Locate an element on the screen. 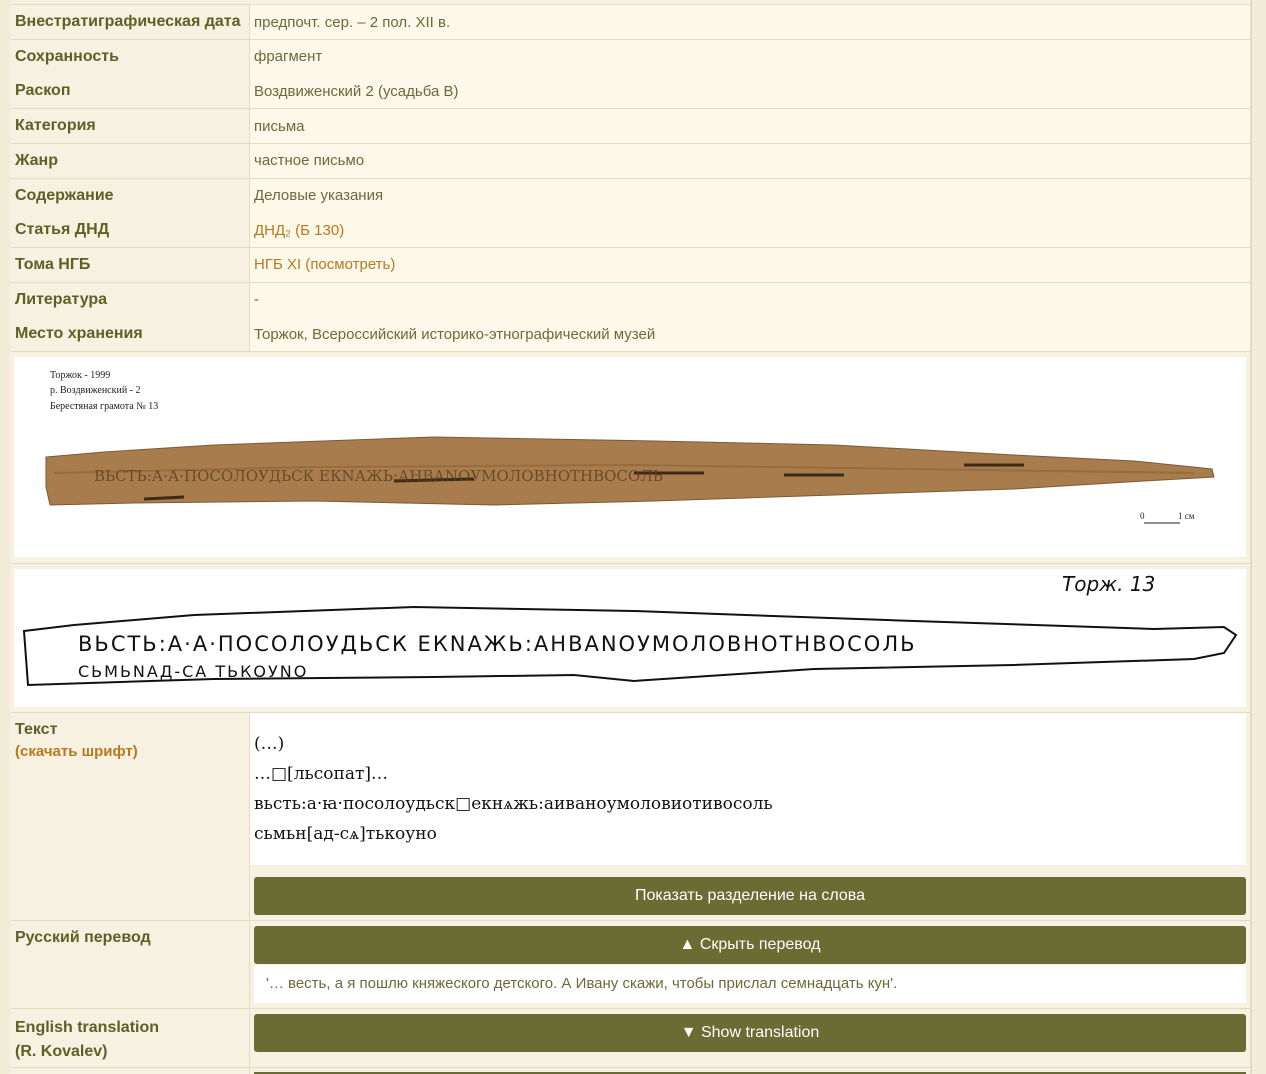  meta-value-link: НГБ XI is located at coordinates (277, 264).